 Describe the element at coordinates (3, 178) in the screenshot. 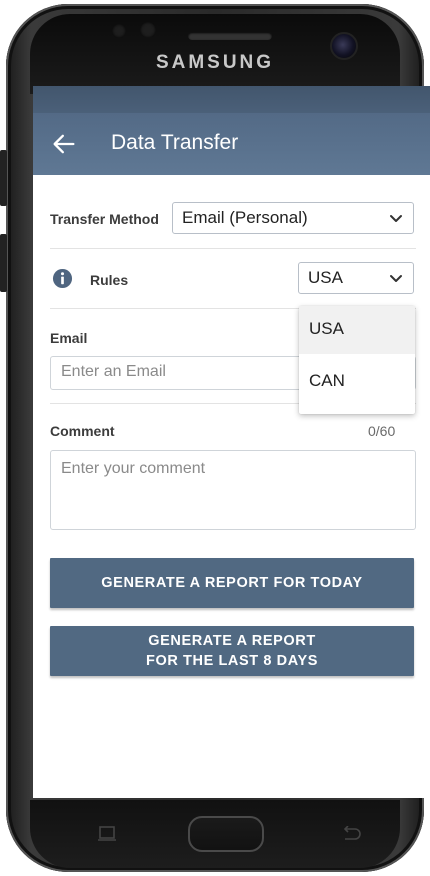

I see `volume-button` at that location.